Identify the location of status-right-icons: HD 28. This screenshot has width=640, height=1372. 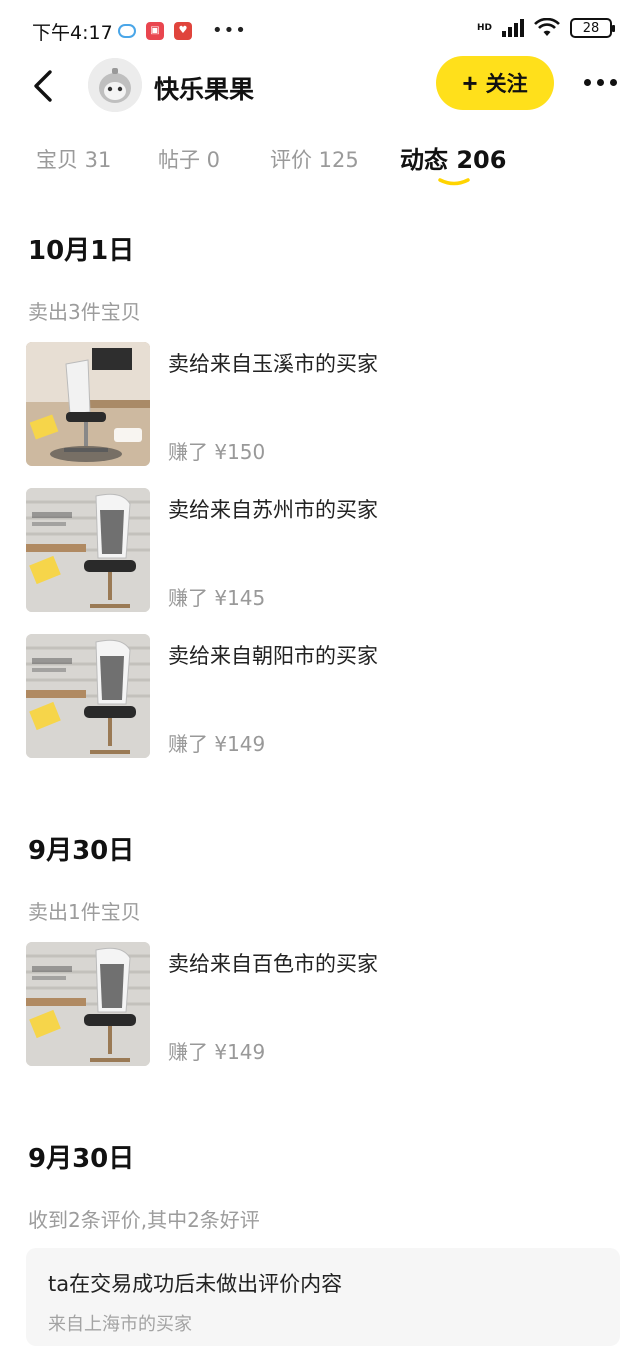
(545, 28).